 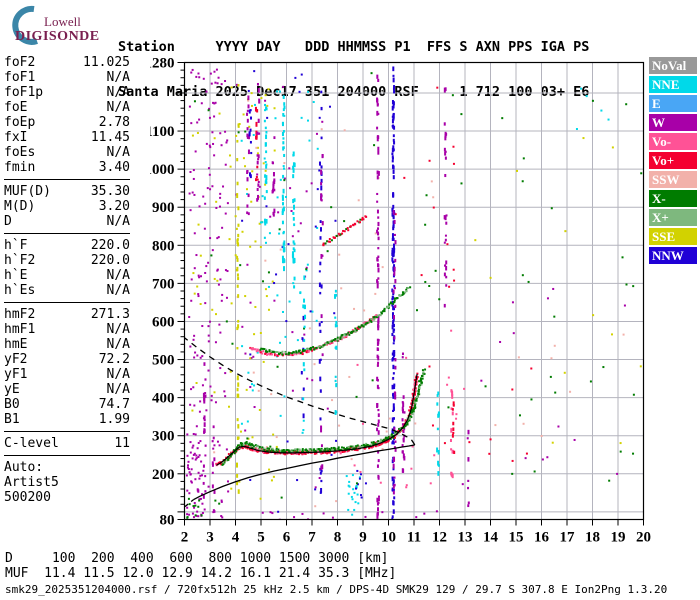 I want to click on svg-text: 20, so click(x=643, y=538).